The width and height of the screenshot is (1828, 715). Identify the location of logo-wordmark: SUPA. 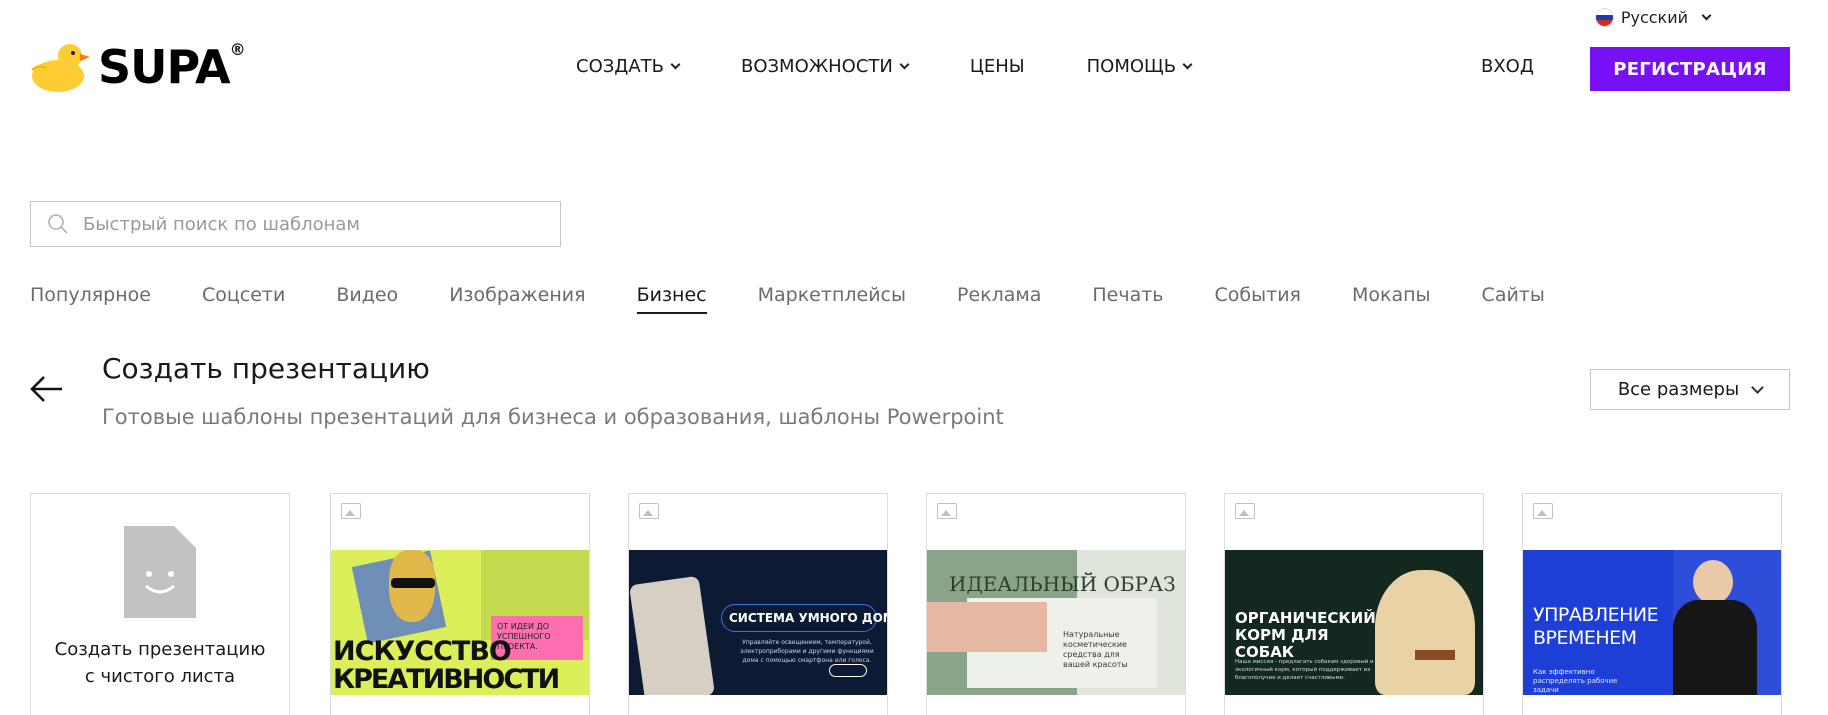
(164, 67).